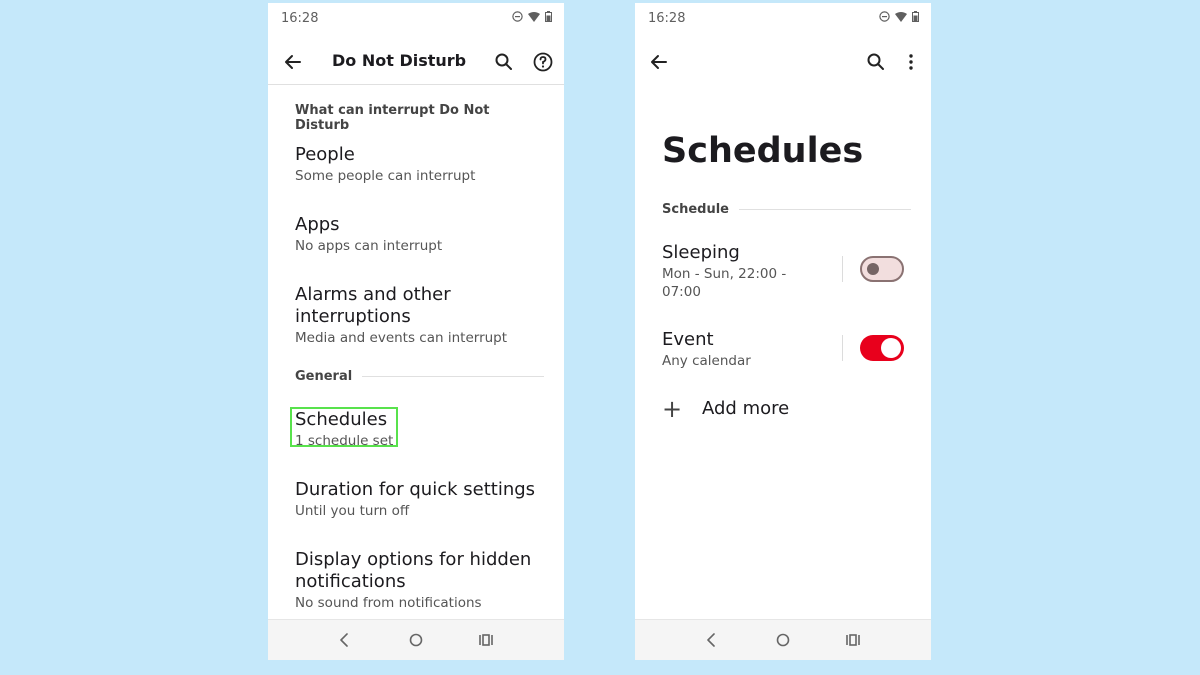 The height and width of the screenshot is (675, 1200). I want to click on more-vert-icon, so click(911, 62).